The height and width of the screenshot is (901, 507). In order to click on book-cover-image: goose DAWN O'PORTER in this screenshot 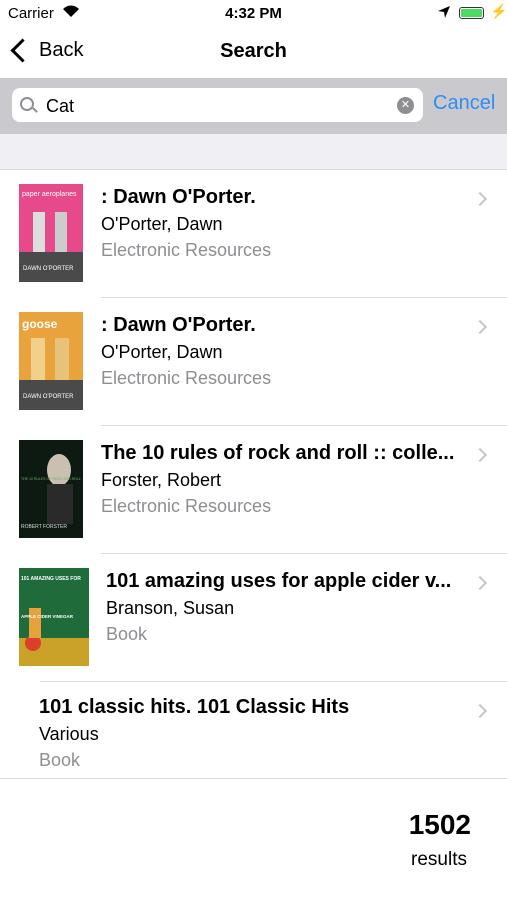, I will do `click(51, 361)`.